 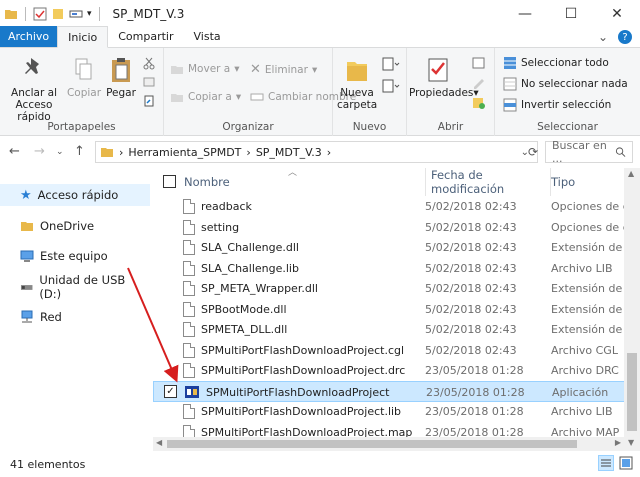 I want to click on file-name: SPMultiPortFlashDownloadProject.drc, so click(x=303, y=370).